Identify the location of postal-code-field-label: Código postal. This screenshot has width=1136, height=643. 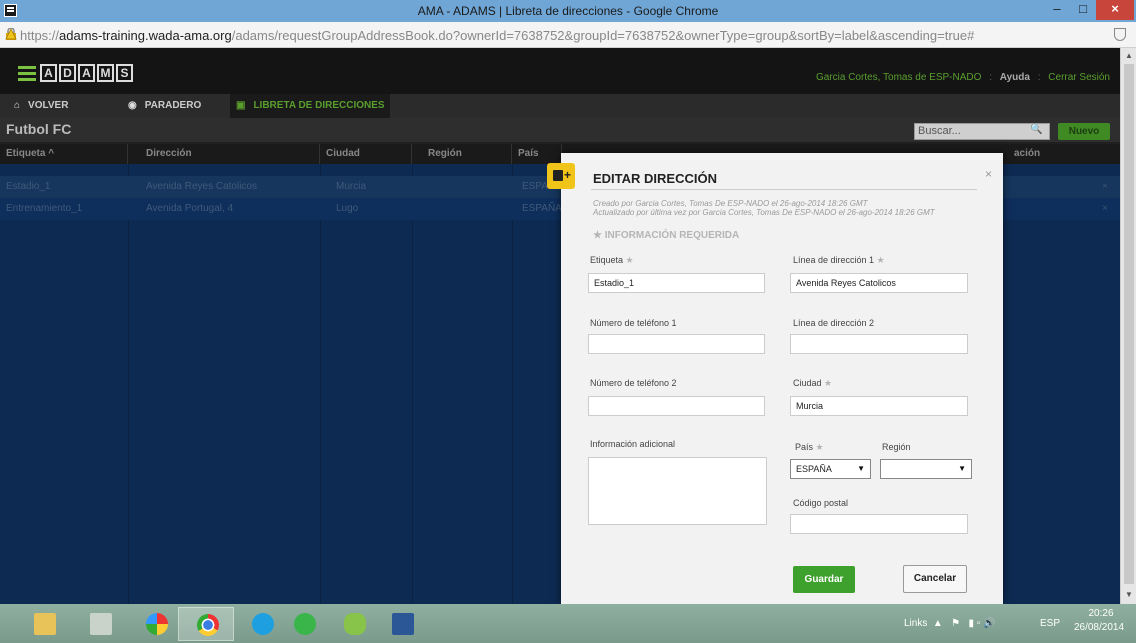
(821, 503).